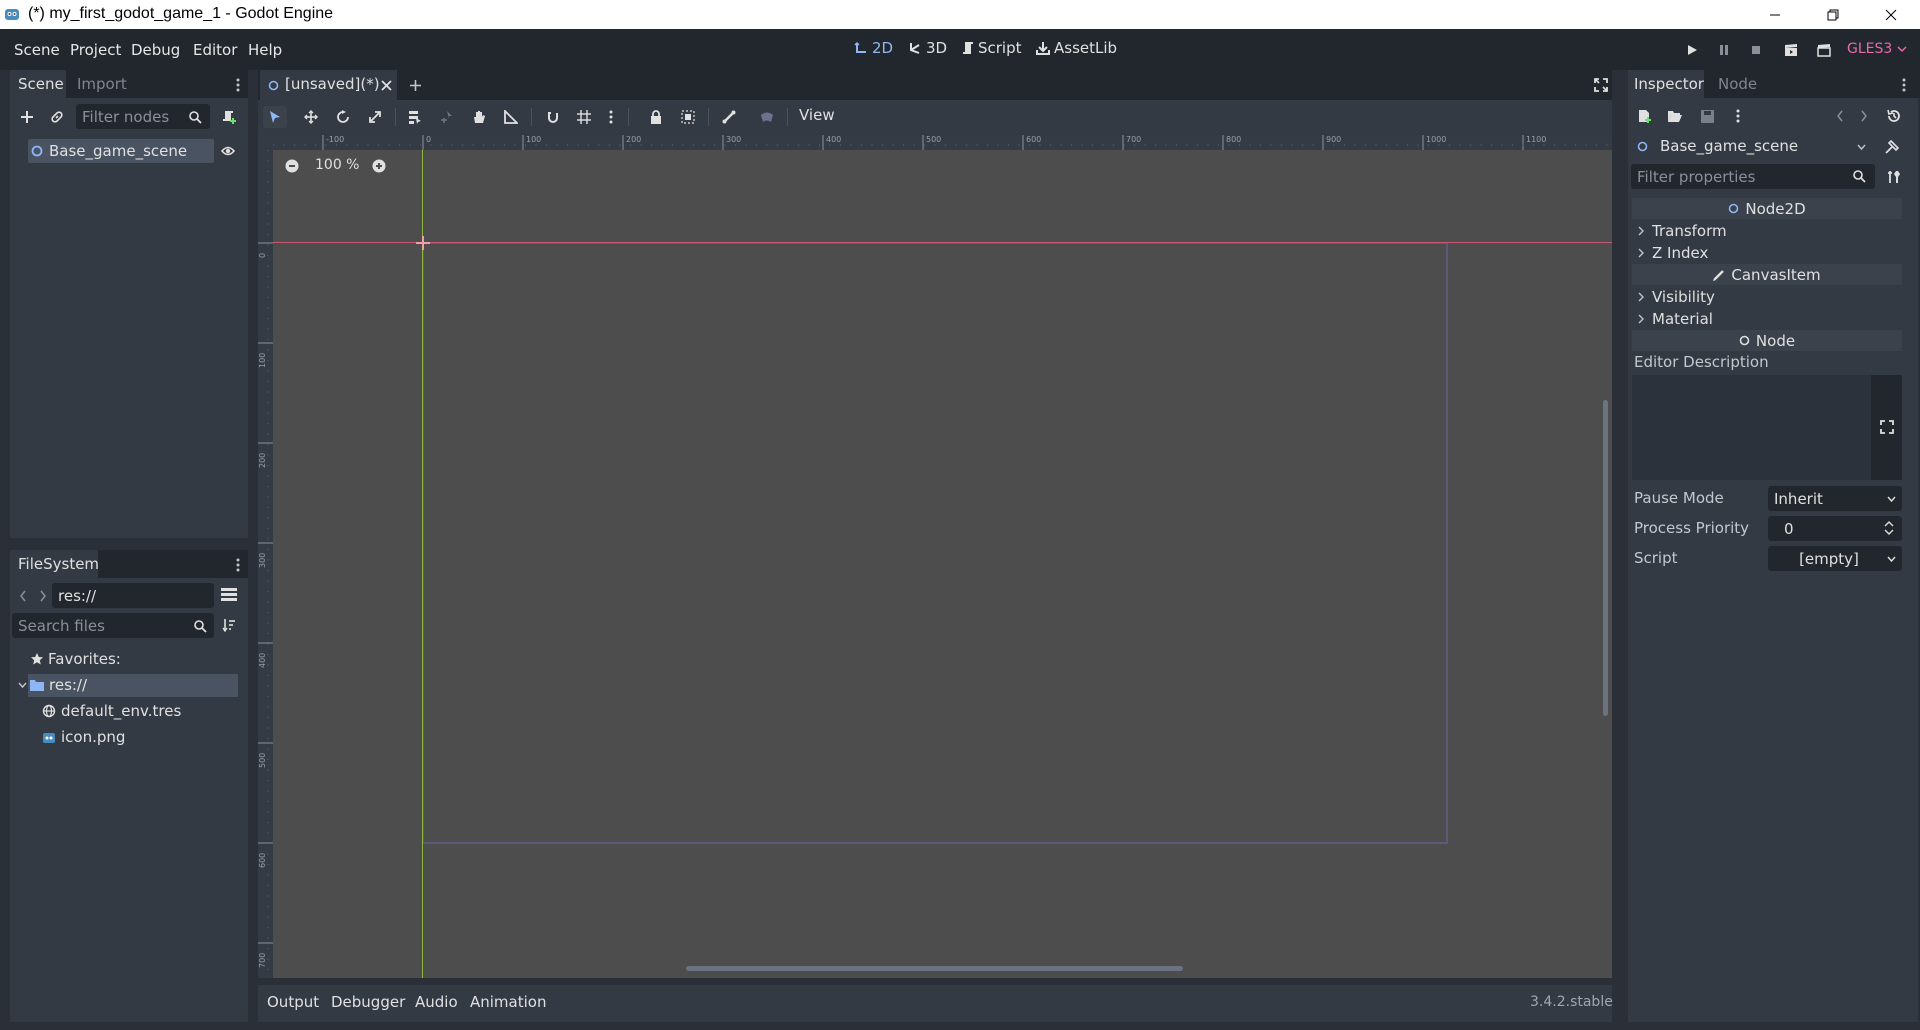  I want to click on create-resource-button, so click(1644, 116).